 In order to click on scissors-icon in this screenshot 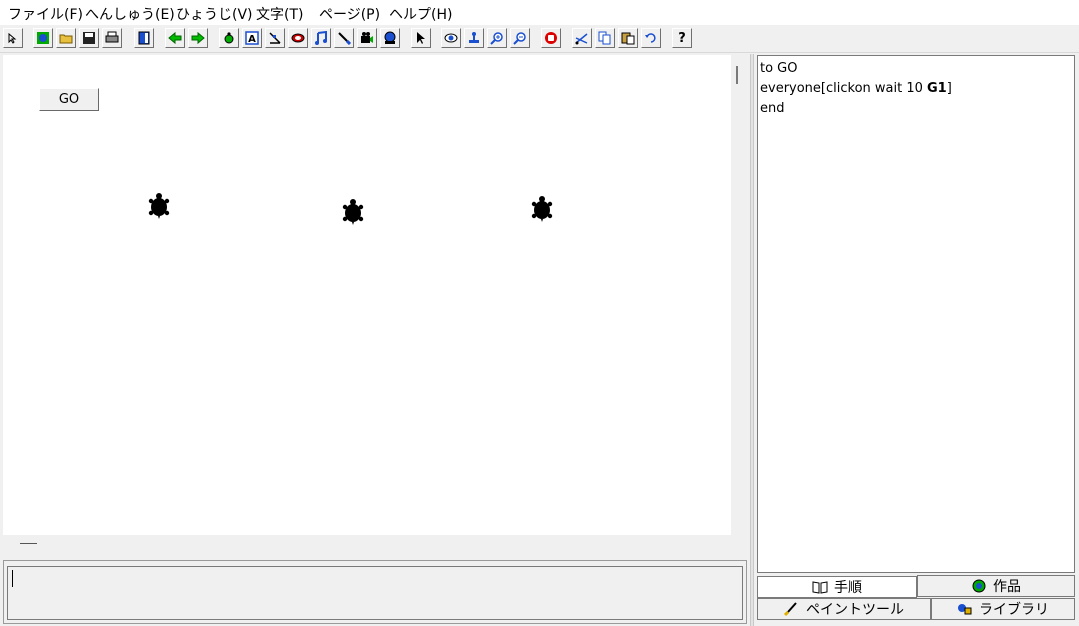, I will do `click(582, 38)`.